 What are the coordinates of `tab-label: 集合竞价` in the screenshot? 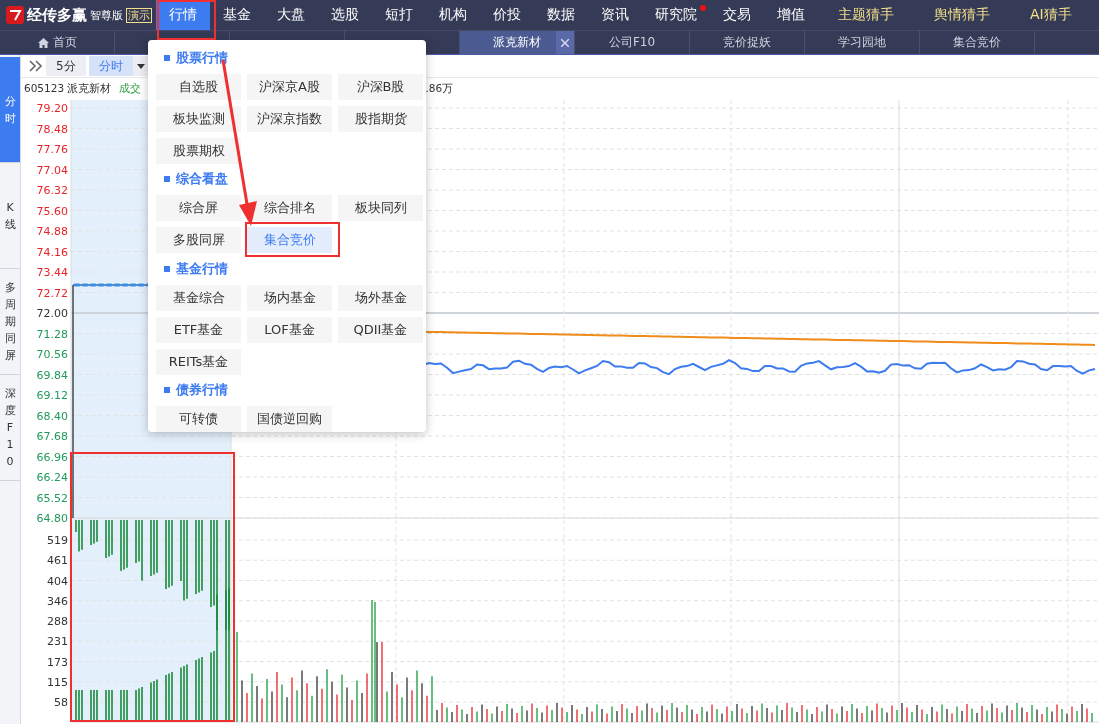 It's located at (977, 42).